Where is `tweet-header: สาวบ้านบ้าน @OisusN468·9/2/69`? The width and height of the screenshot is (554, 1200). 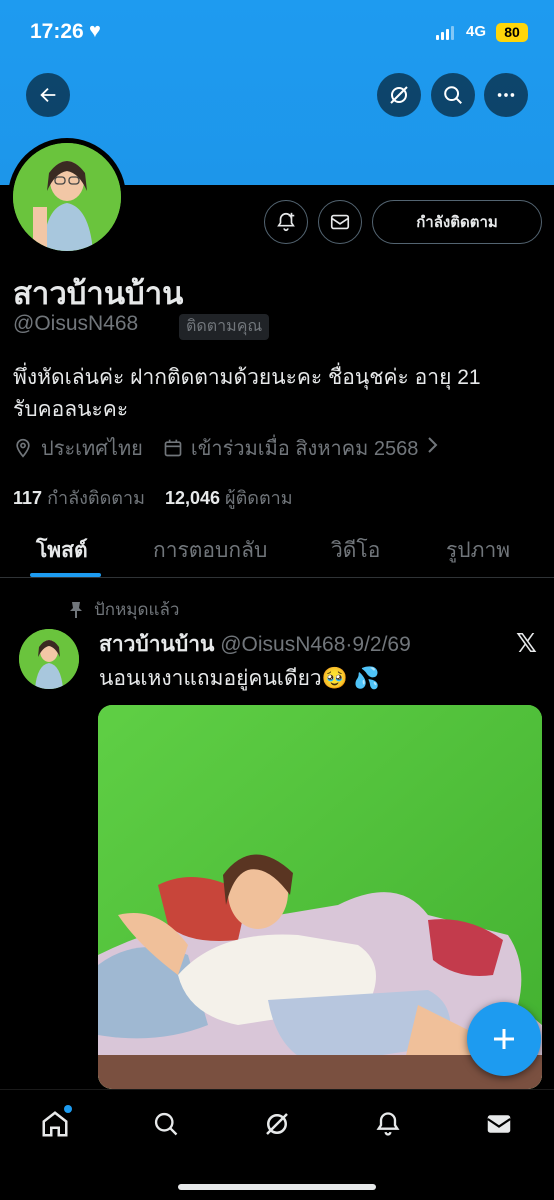 tweet-header: สาวบ้านบ้าน @OisusN468·9/2/69 is located at coordinates (255, 644).